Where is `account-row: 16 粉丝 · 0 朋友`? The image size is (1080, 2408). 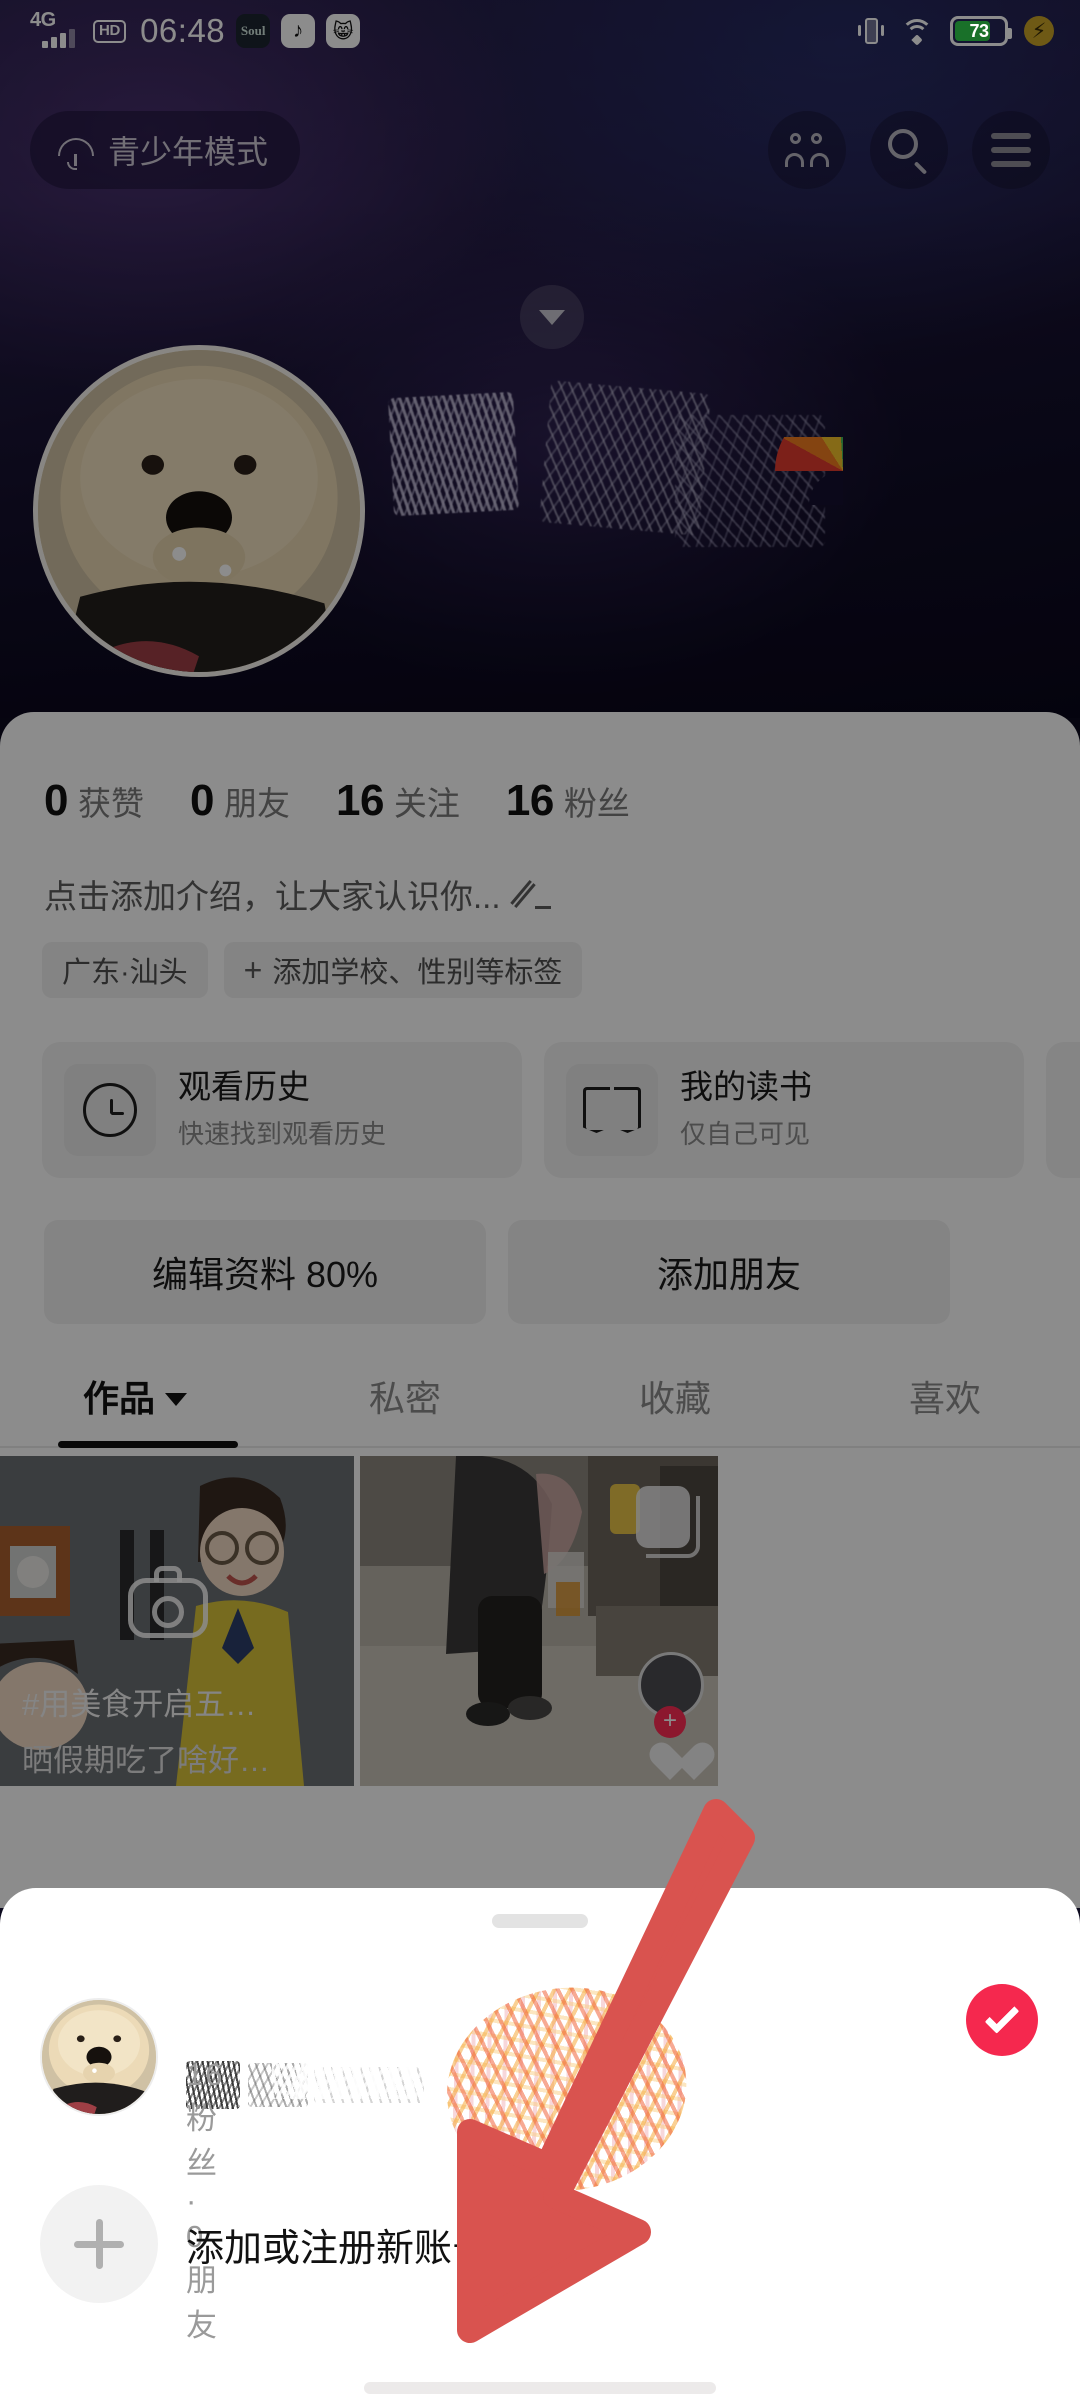
account-row: 16 粉丝 · 0 朋友 is located at coordinates (540, 2162).